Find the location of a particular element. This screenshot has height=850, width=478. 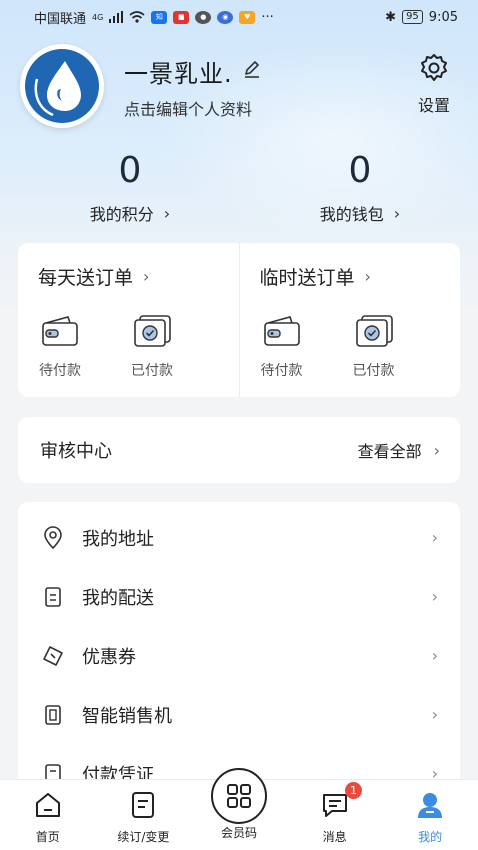

menu-item-vending-machine: 智能销售机 › is located at coordinates (239, 714).